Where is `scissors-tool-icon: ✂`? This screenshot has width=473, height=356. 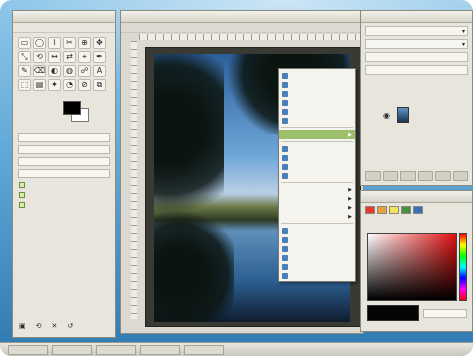
scissors-tool-icon: ✂ is located at coordinates (69, 43).